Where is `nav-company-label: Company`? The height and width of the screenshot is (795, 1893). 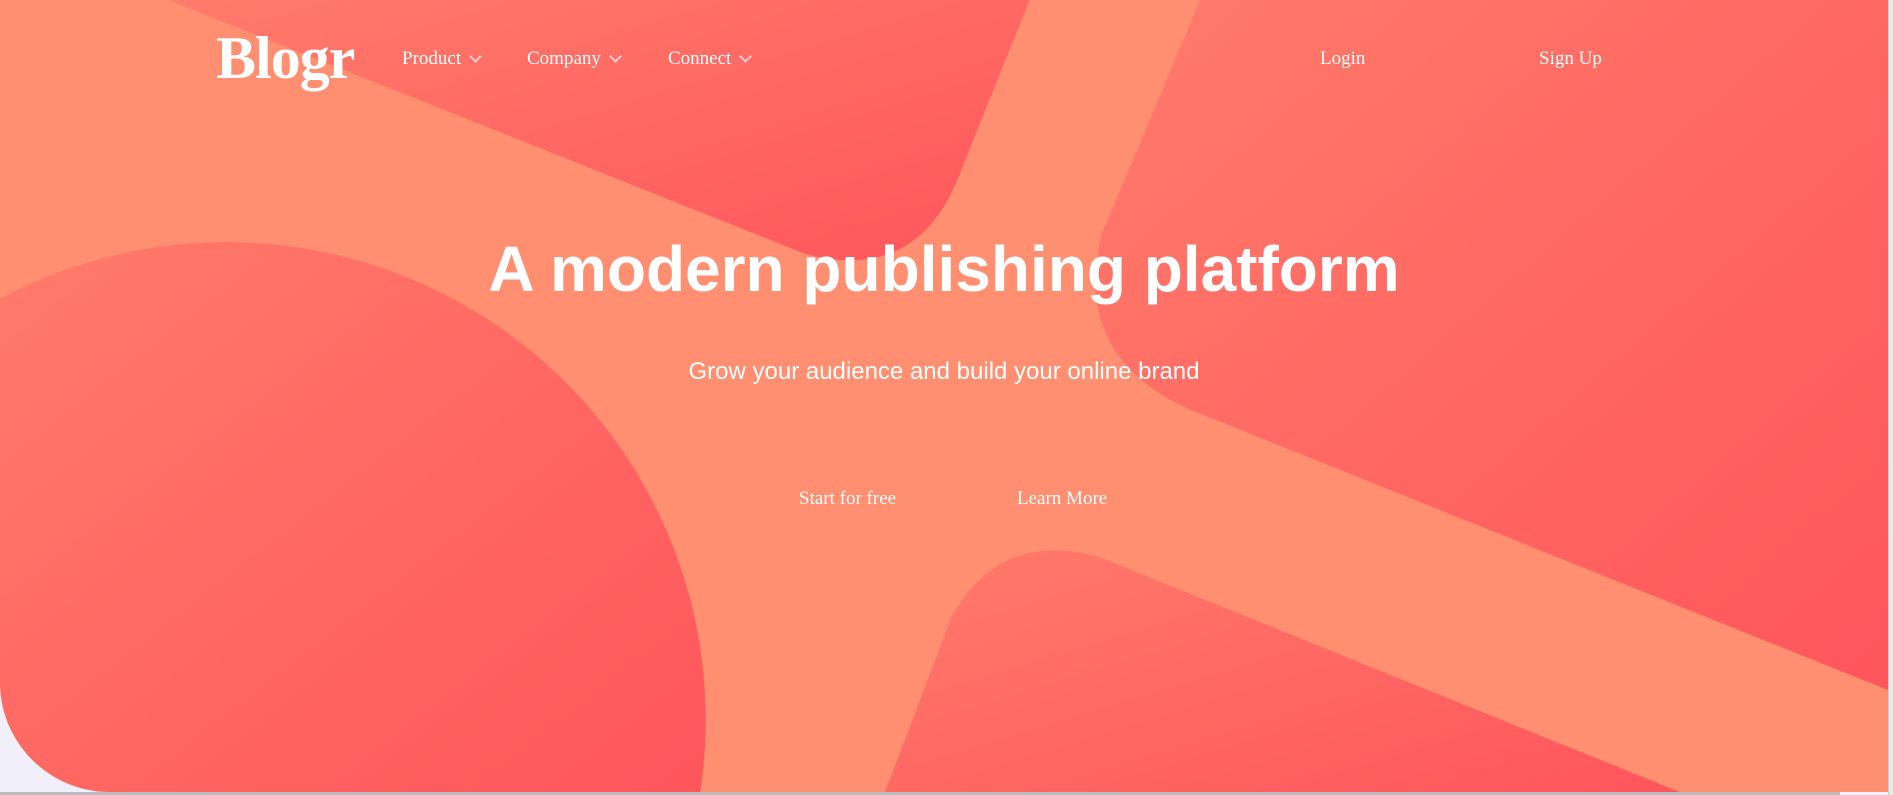
nav-company-label: Company is located at coordinates (564, 58).